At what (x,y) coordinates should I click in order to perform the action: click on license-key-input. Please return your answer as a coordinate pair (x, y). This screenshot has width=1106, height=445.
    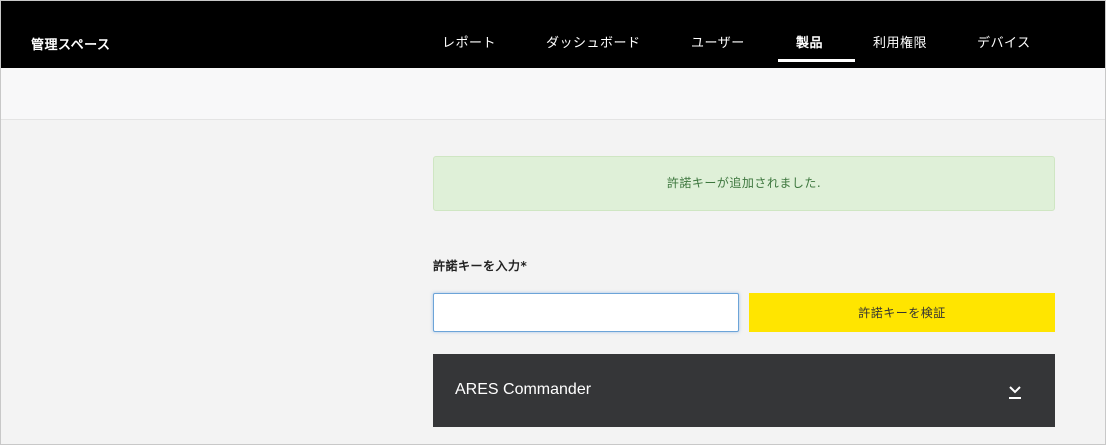
    Looking at the image, I should click on (586, 312).